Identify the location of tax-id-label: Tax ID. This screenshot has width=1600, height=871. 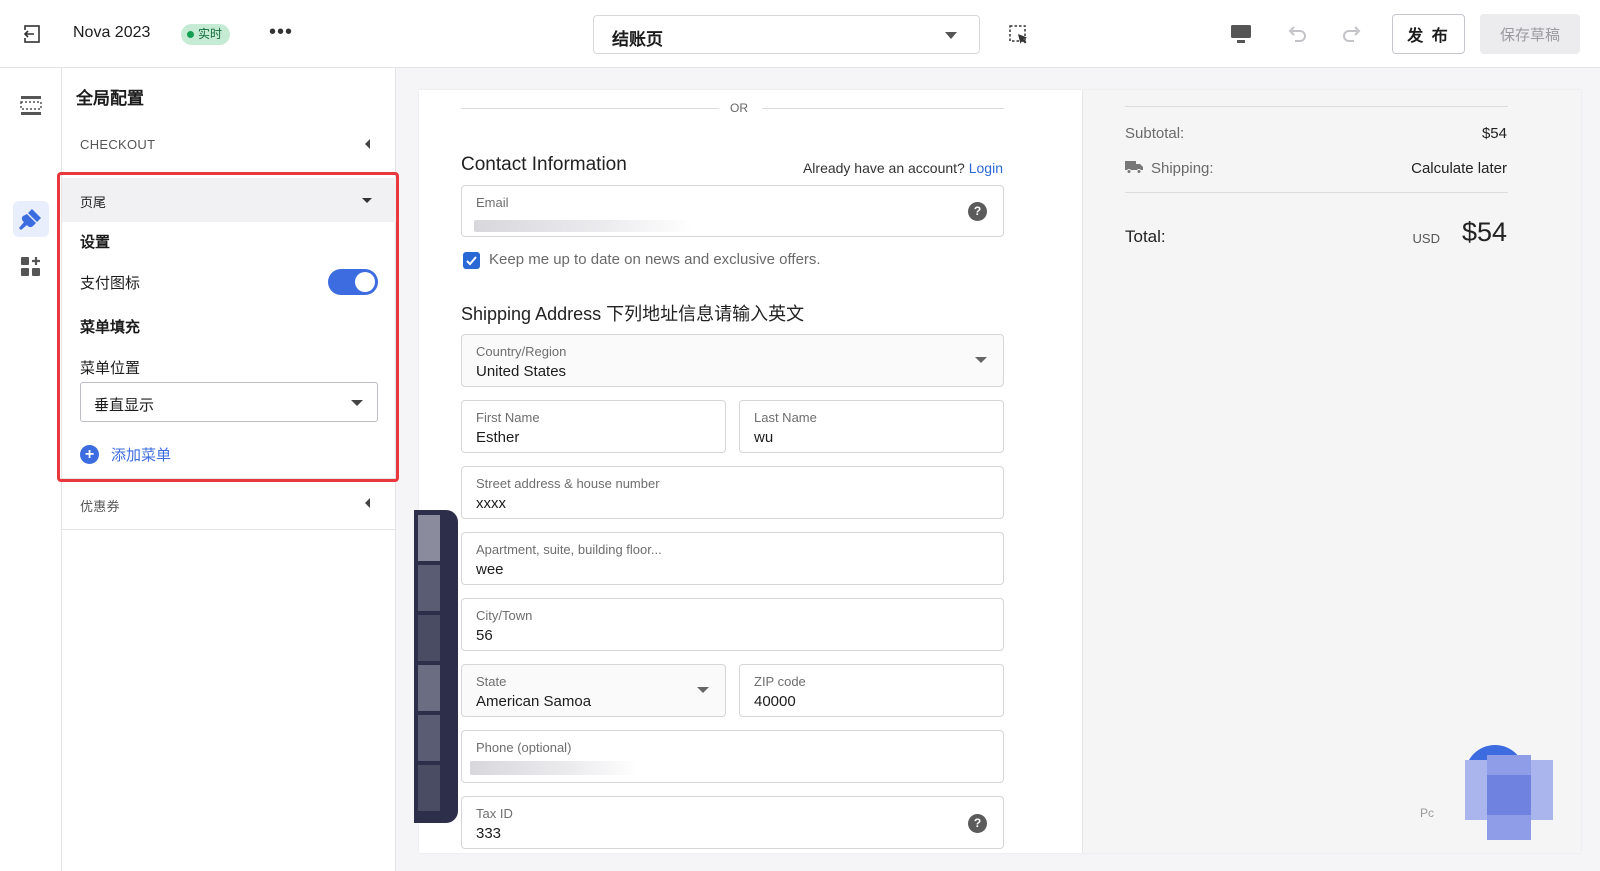
(494, 813).